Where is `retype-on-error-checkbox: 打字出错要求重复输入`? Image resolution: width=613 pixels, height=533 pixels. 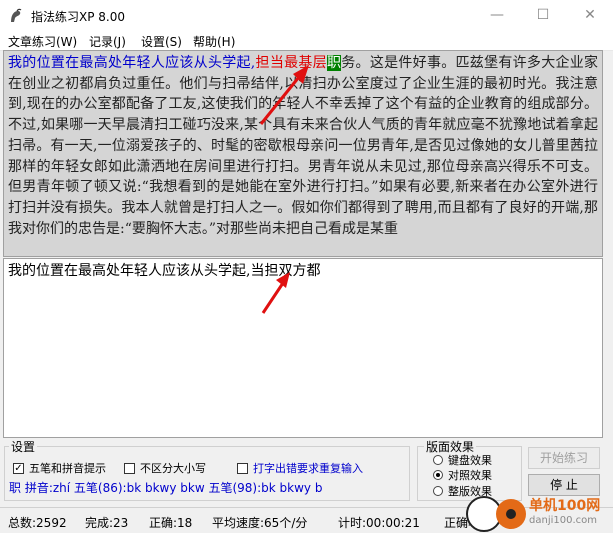
retype-on-error-checkbox: 打字出错要求重复输入 is located at coordinates (300, 468).